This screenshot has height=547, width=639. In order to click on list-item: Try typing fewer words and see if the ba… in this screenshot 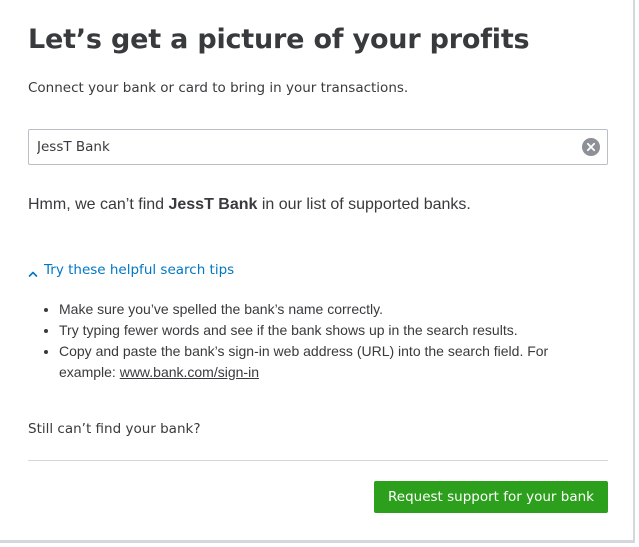, I will do `click(329, 330)`.